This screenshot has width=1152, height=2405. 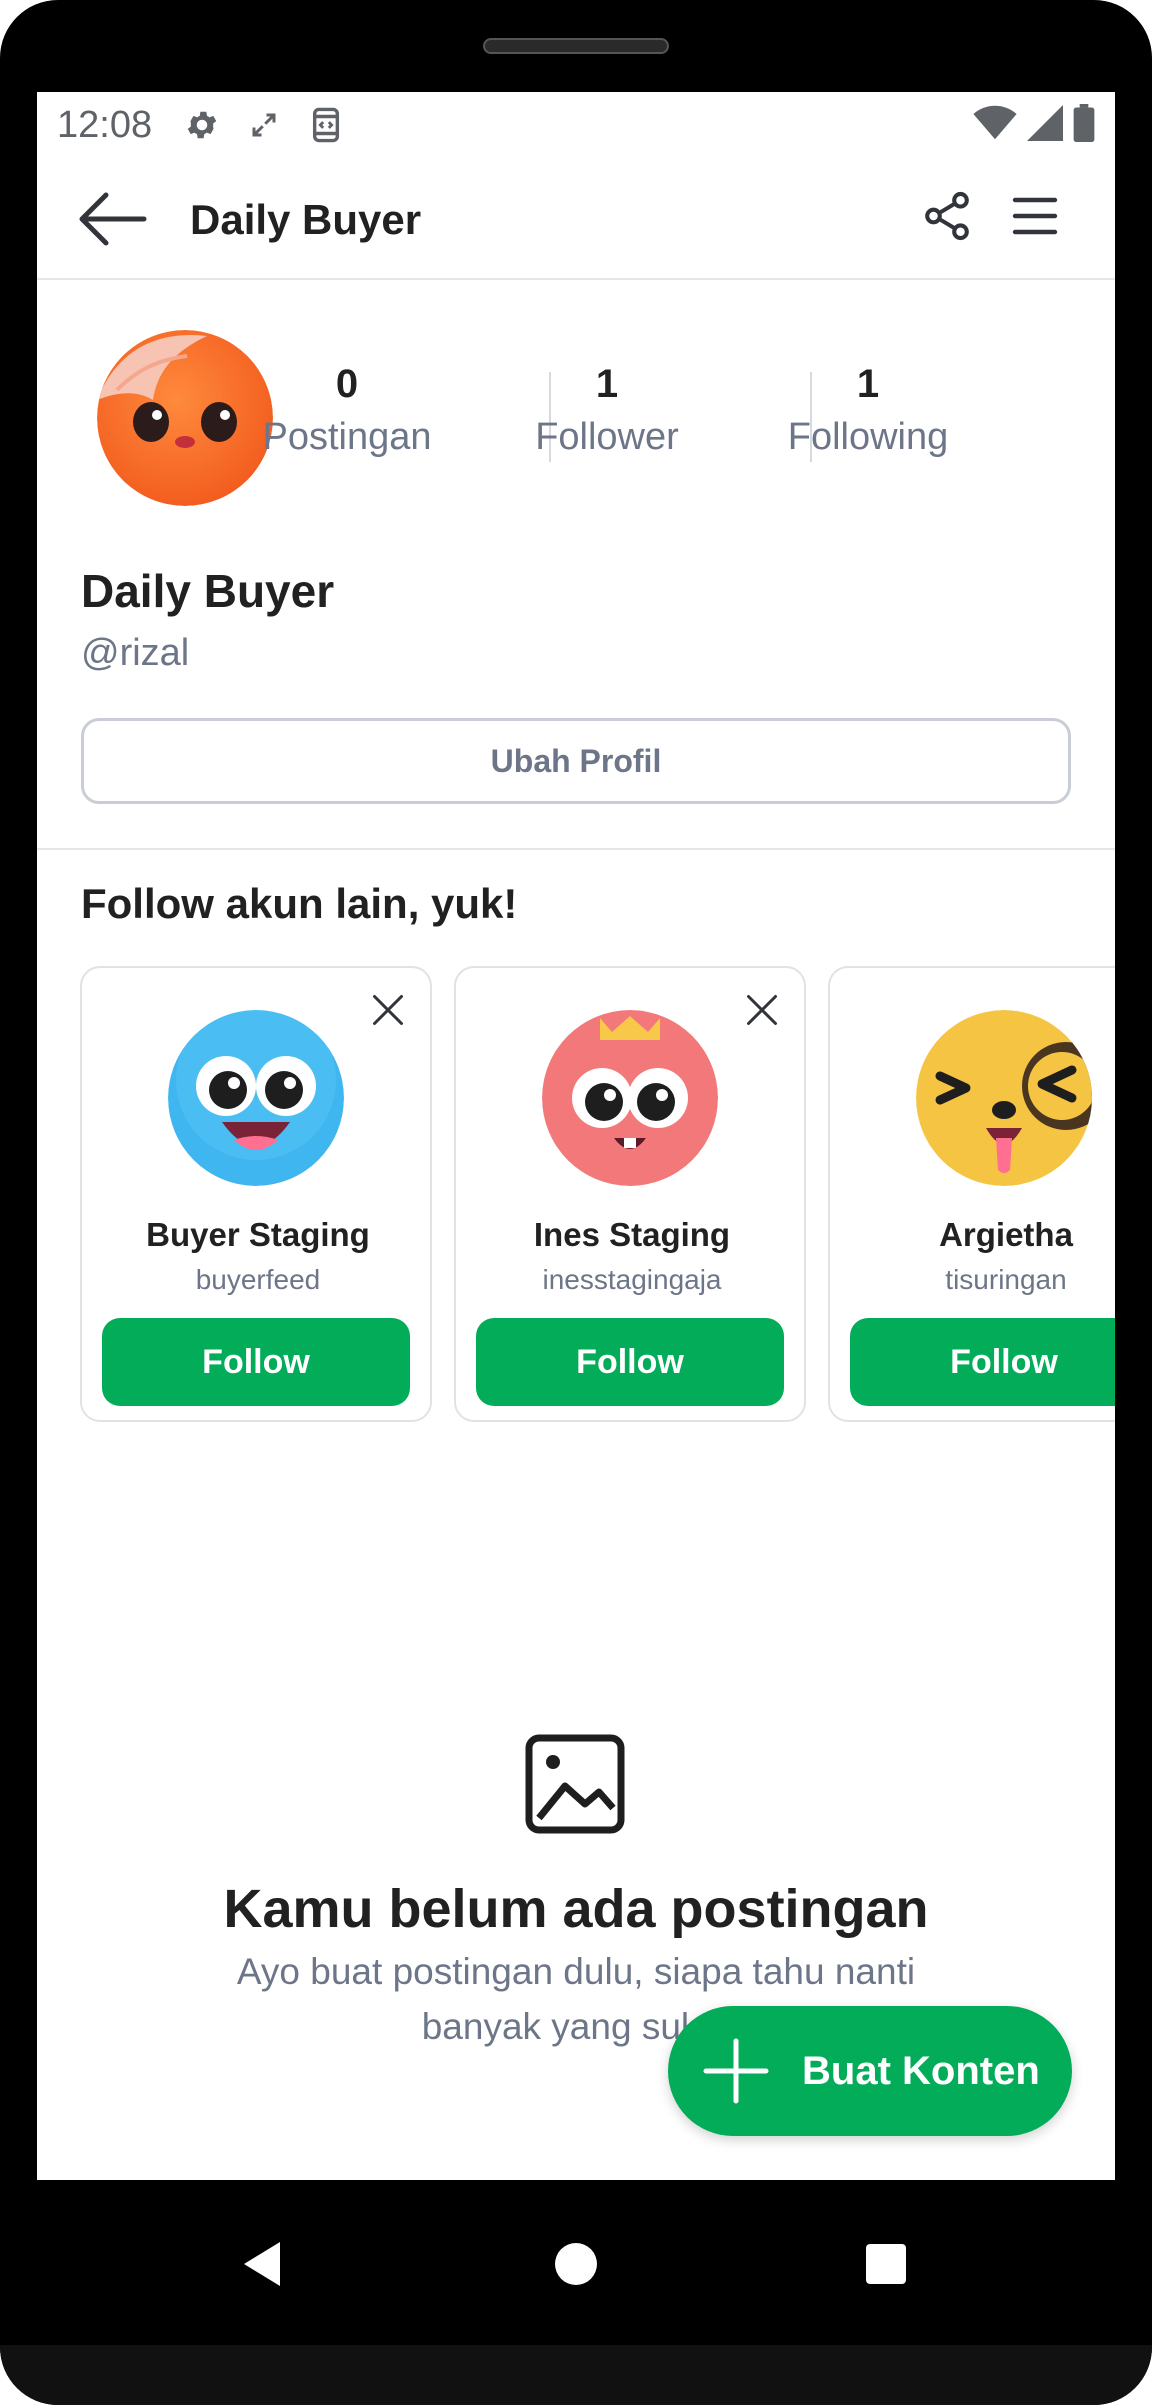 I want to click on stat-label: Follower, so click(x=607, y=437).